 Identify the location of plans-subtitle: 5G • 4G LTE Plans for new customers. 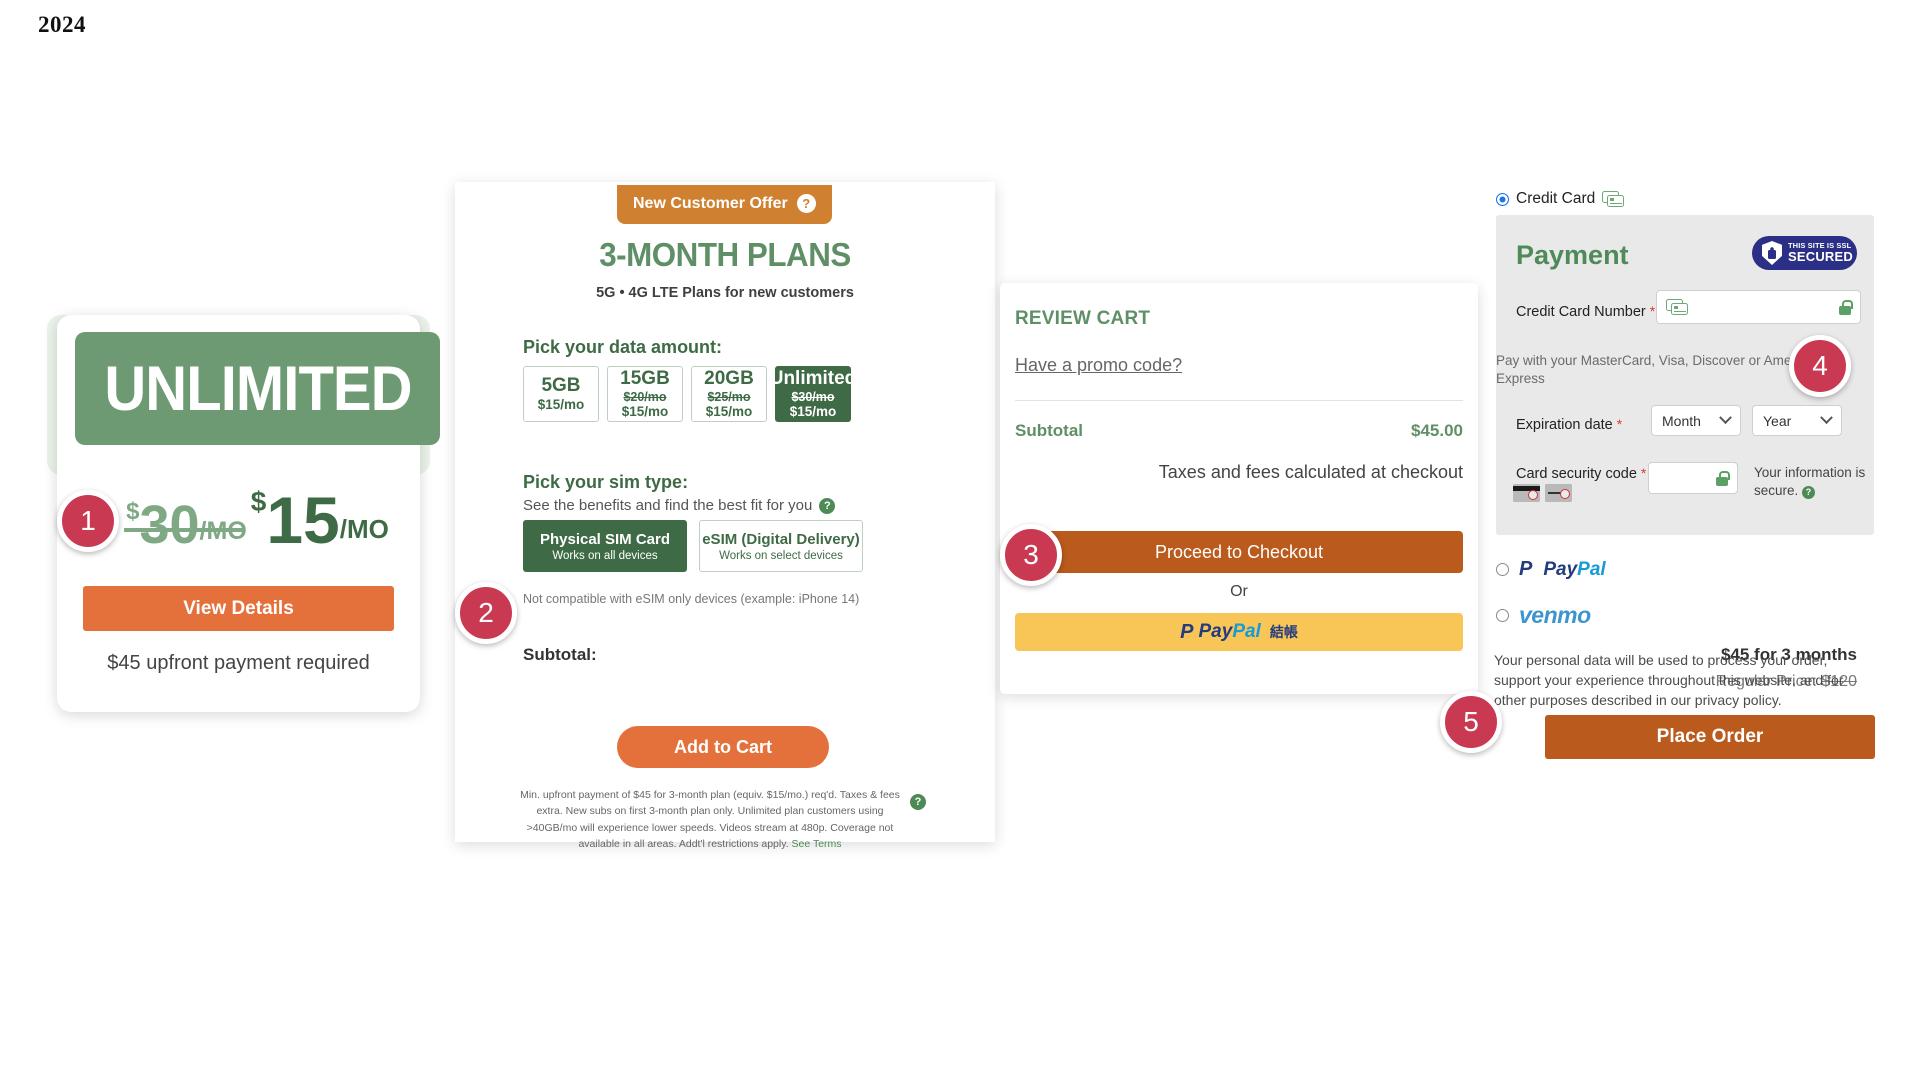
(725, 293).